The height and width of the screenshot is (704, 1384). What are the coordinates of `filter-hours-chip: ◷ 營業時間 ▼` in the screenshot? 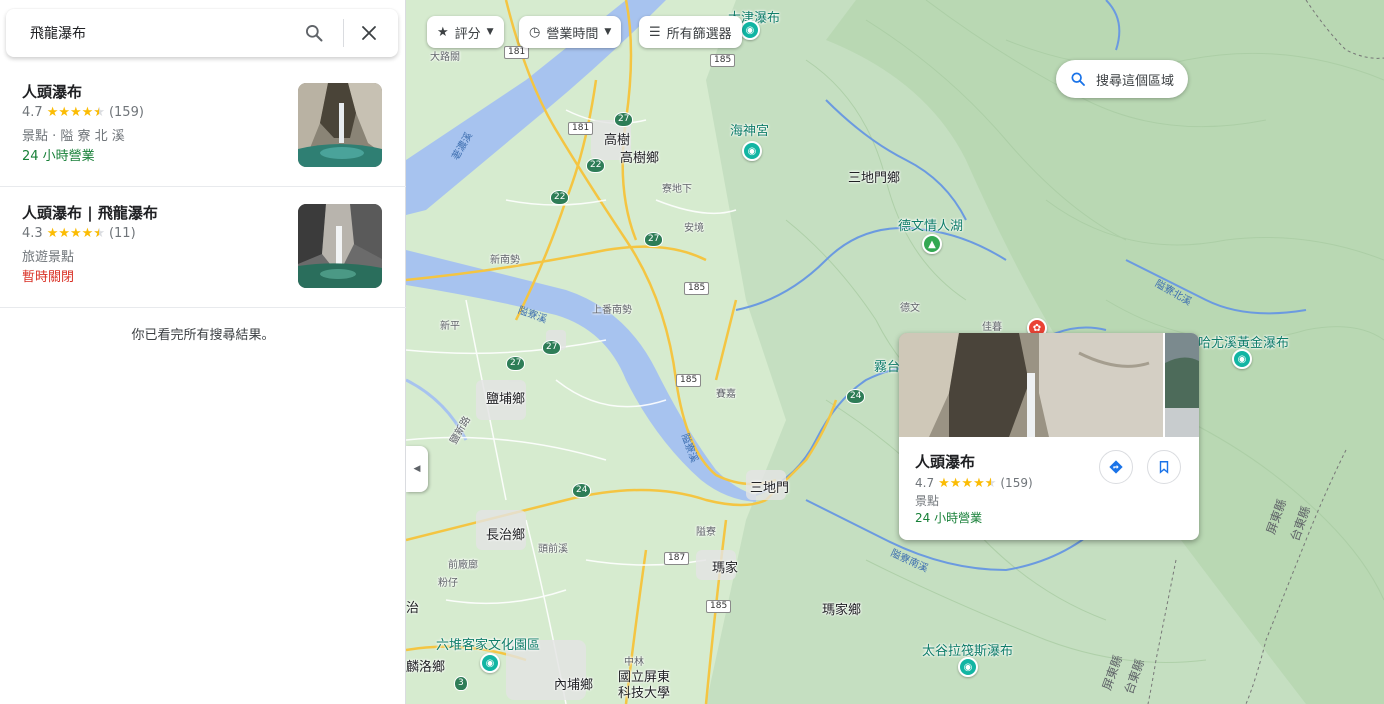 It's located at (570, 32).